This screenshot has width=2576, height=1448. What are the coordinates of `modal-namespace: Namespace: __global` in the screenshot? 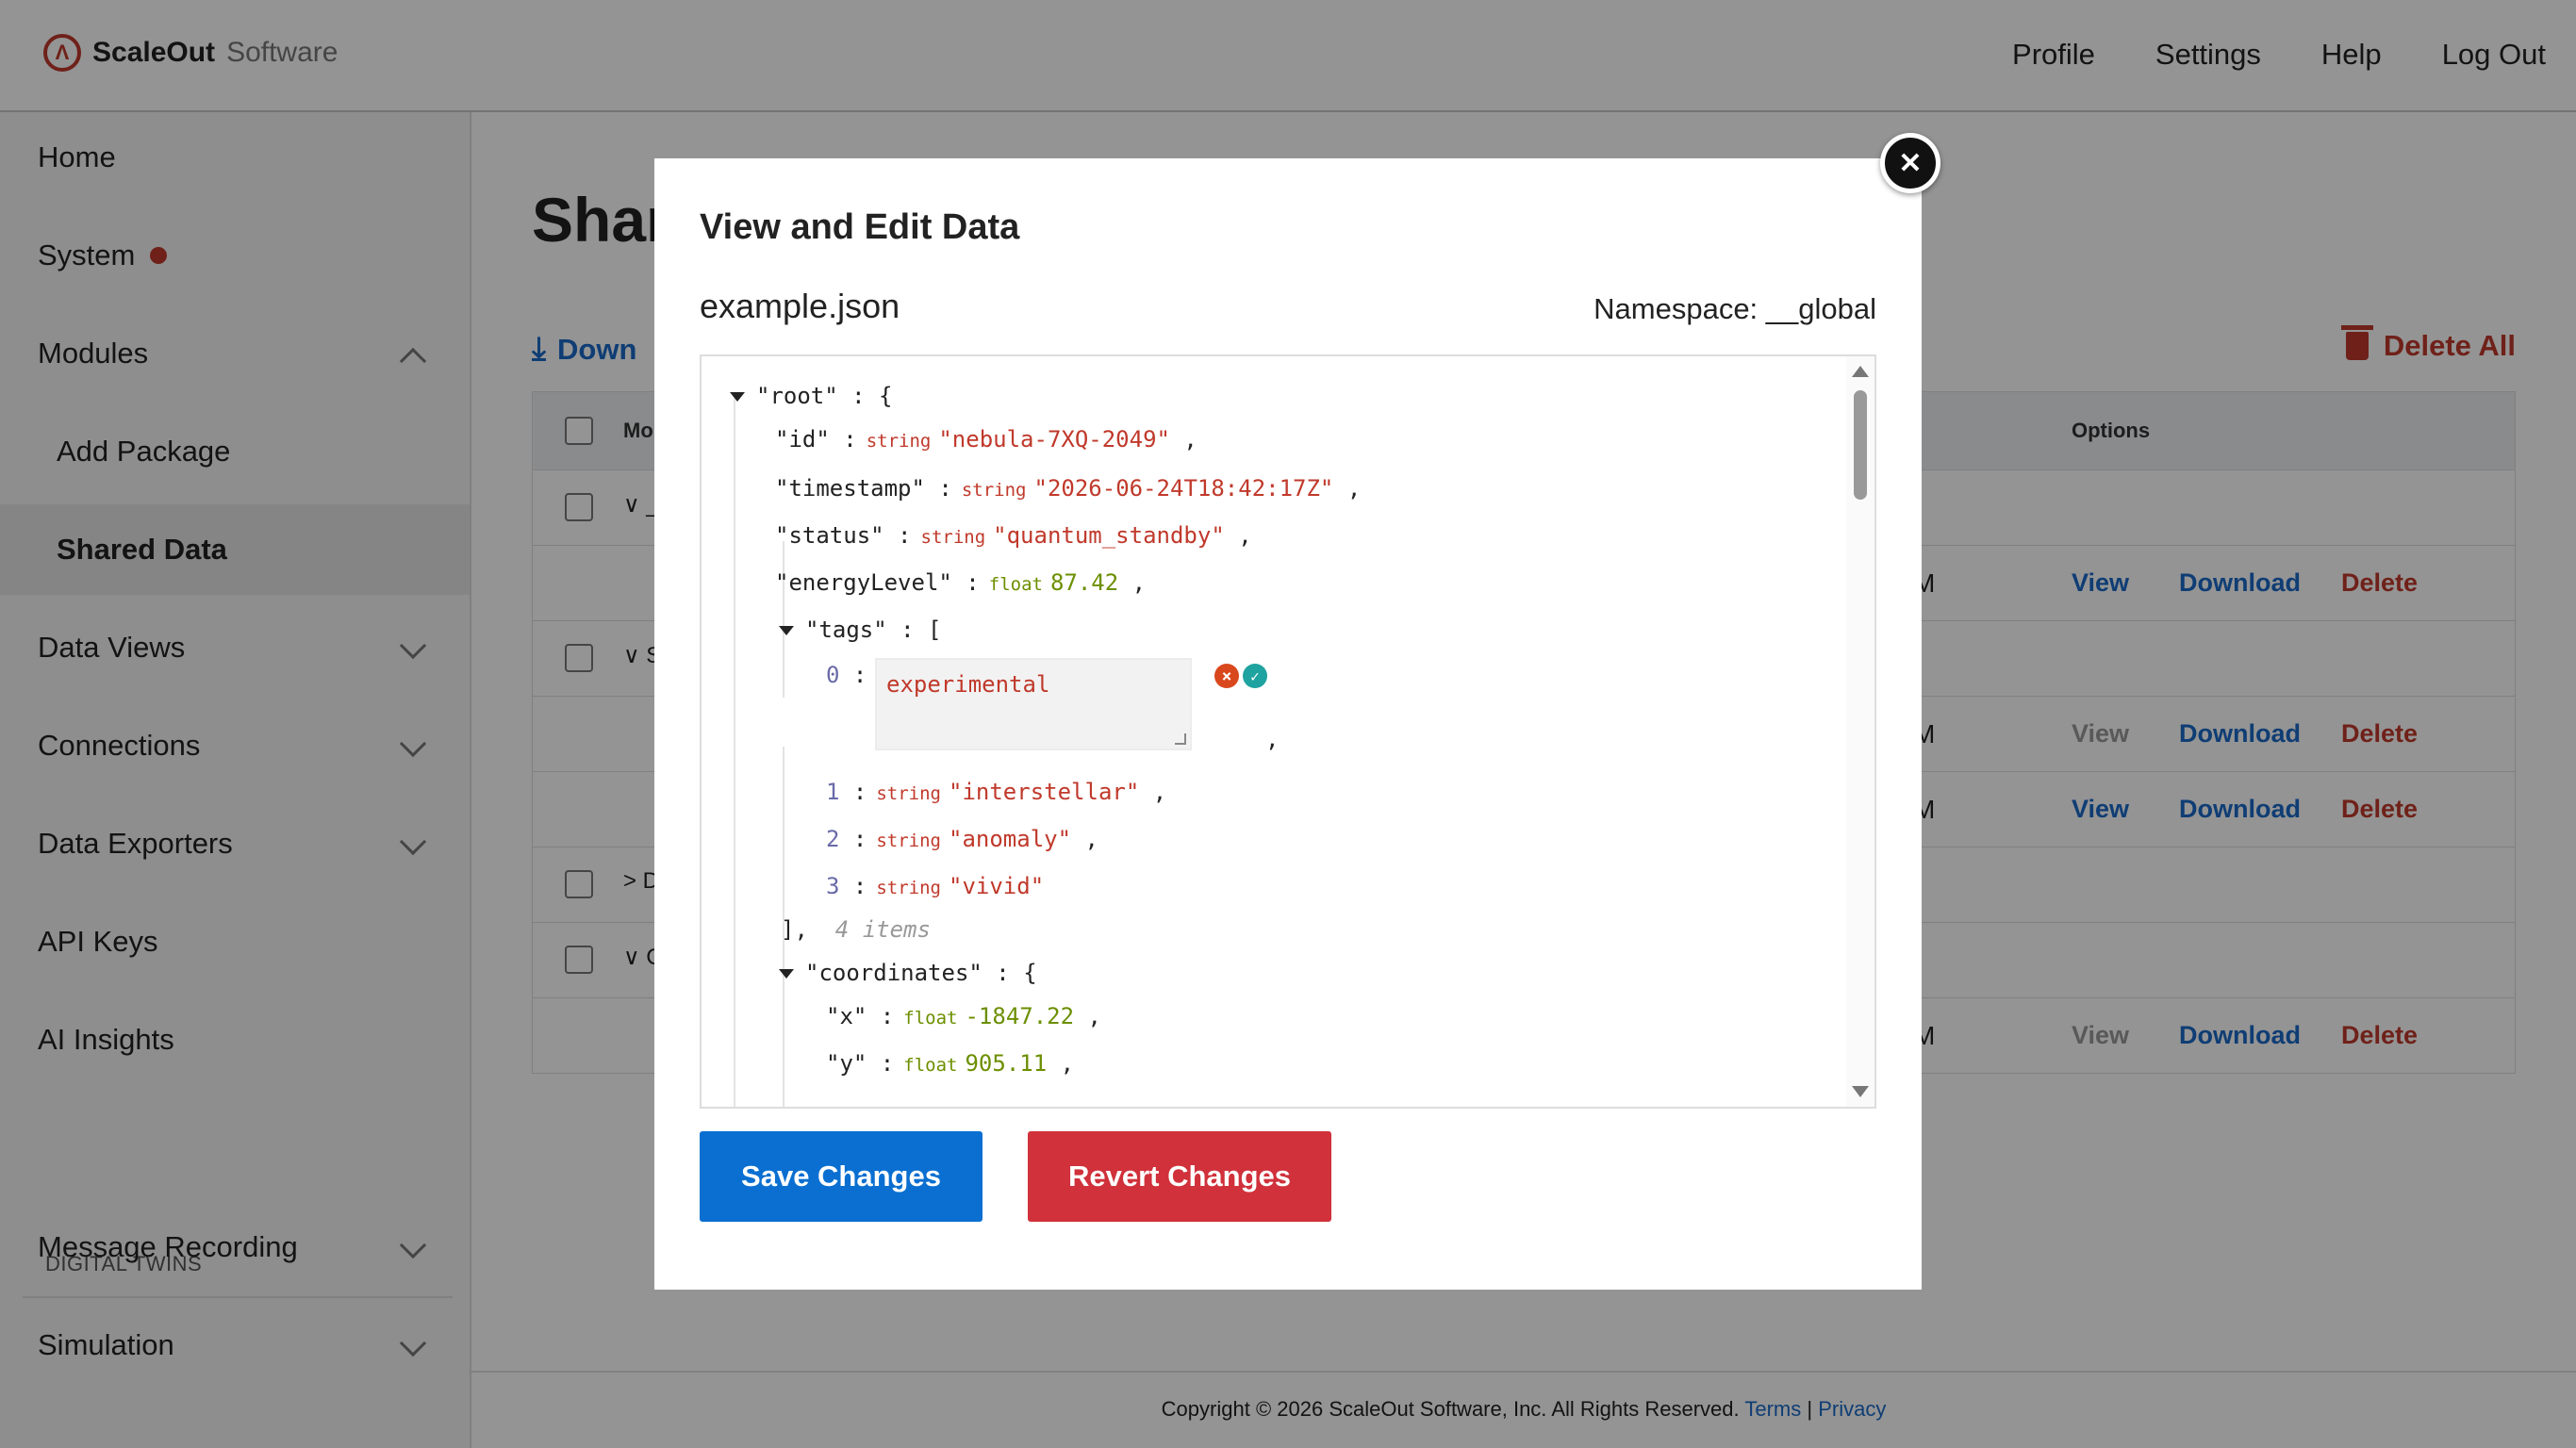 It's located at (1734, 308).